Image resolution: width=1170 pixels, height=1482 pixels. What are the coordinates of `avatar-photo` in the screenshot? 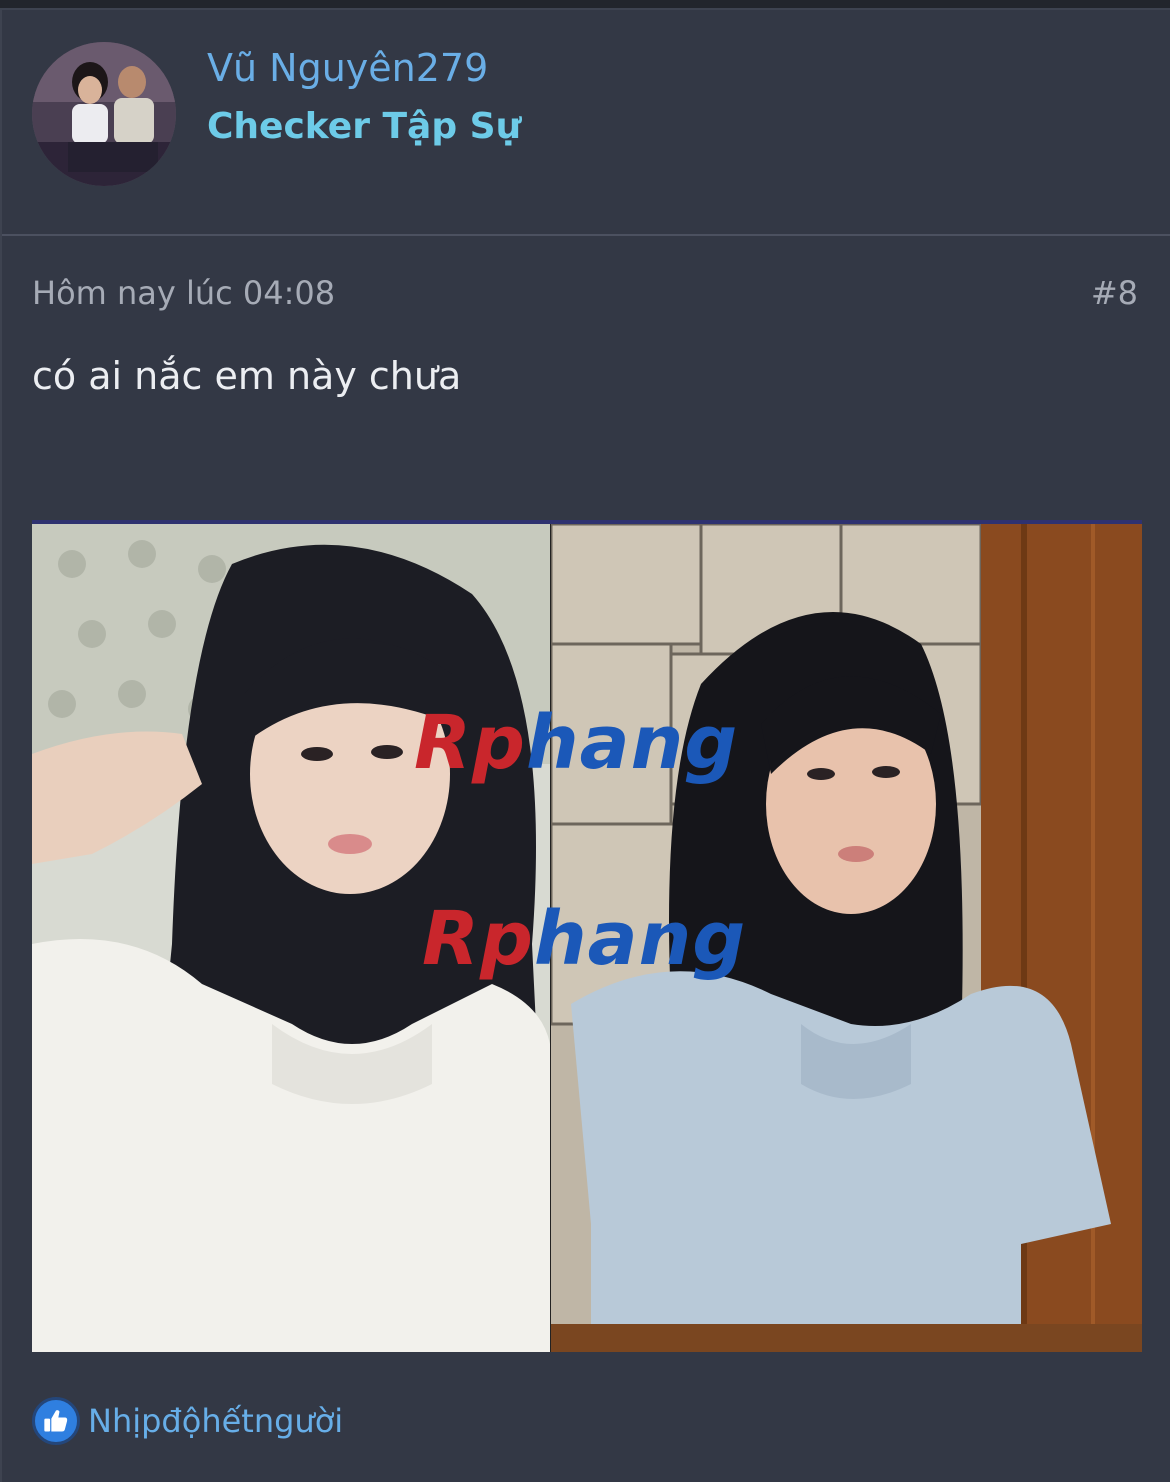 It's located at (104, 114).